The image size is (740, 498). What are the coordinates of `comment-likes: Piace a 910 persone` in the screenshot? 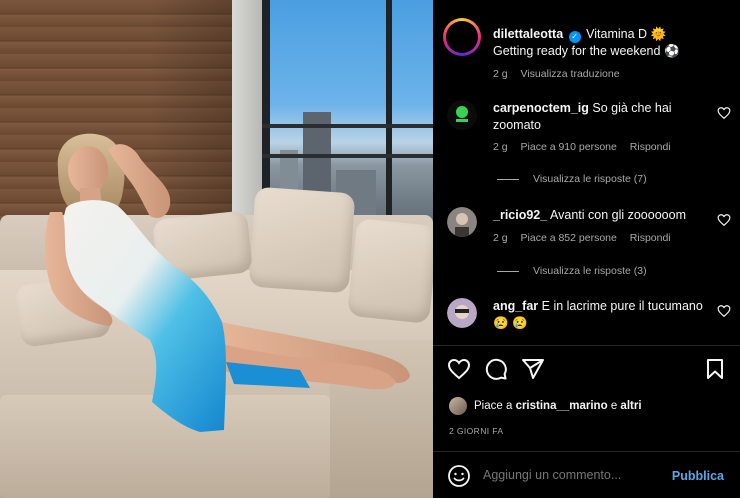 It's located at (569, 147).